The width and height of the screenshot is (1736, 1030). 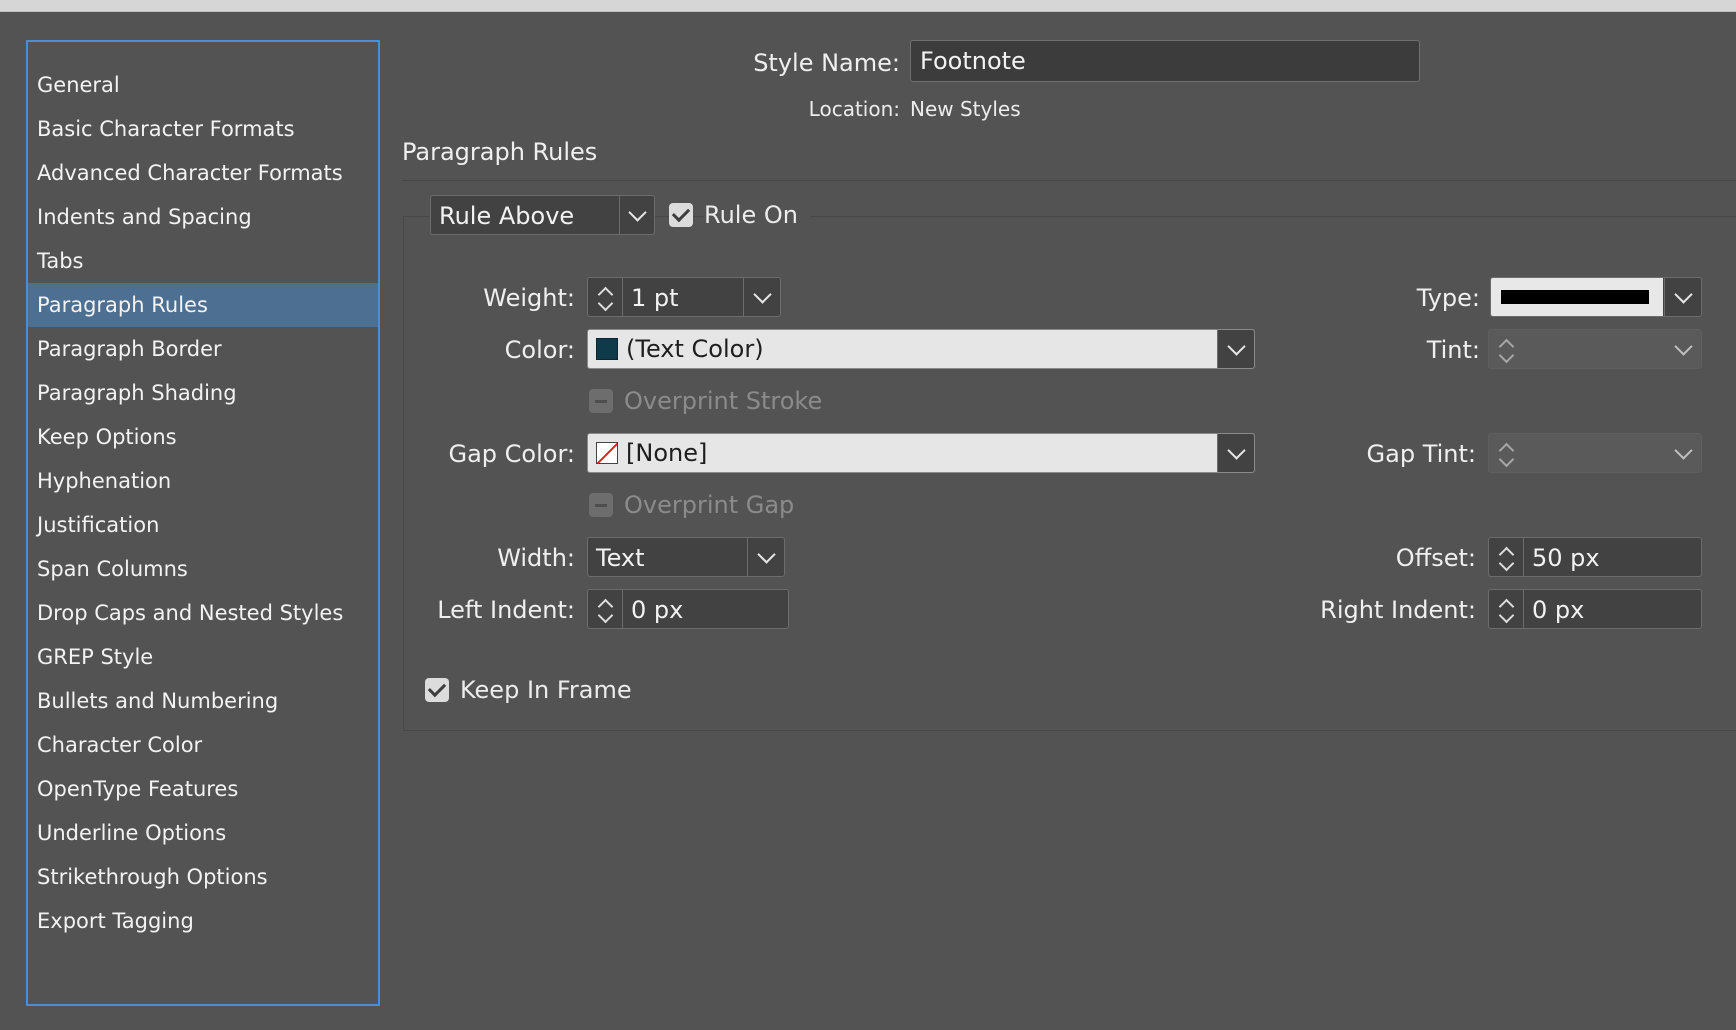 I want to click on left-indent-stepper, so click(x=605, y=609).